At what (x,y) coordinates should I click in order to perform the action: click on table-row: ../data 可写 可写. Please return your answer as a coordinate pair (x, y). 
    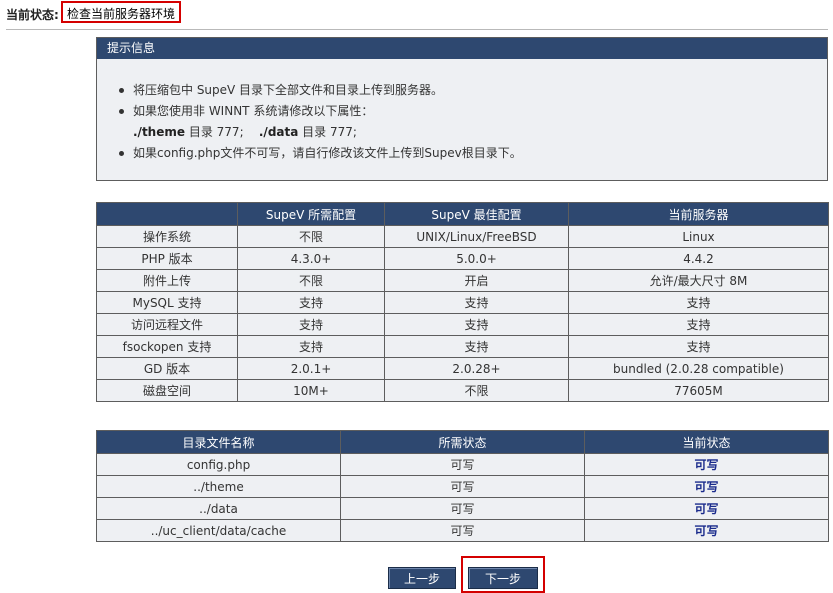
    Looking at the image, I should click on (462, 508).